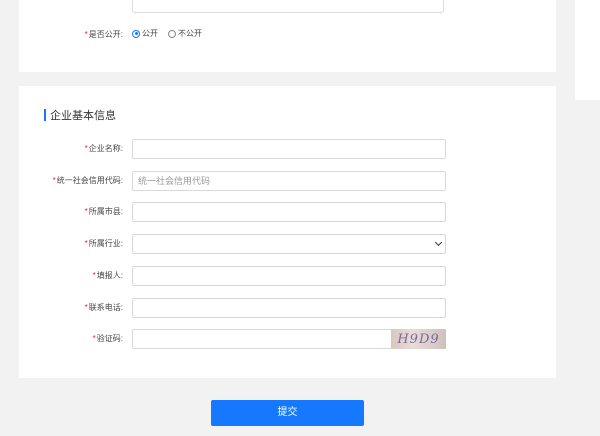 Image resolution: width=600 pixels, height=436 pixels. I want to click on radio-private-indicator, so click(172, 33).